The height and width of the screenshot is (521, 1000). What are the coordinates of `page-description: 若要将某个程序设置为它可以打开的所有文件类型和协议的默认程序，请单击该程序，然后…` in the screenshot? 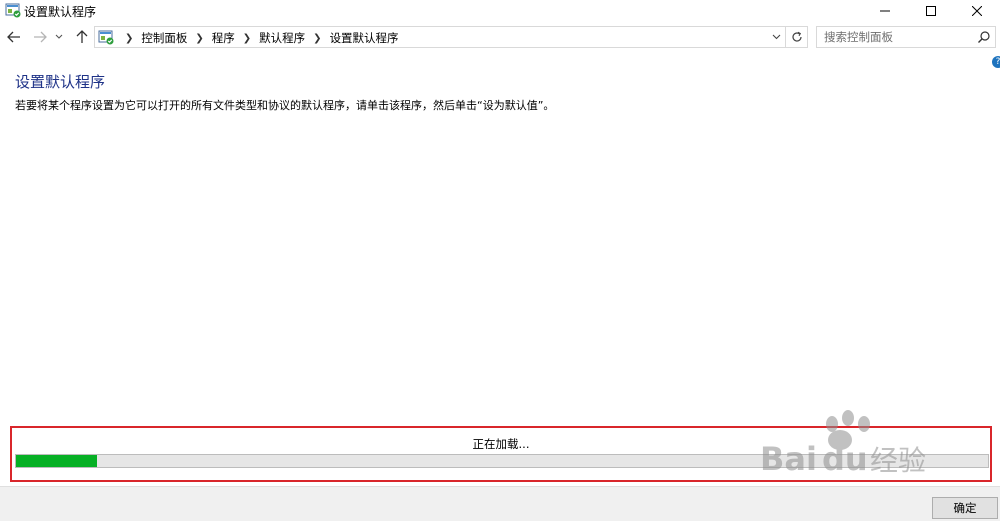 It's located at (285, 105).